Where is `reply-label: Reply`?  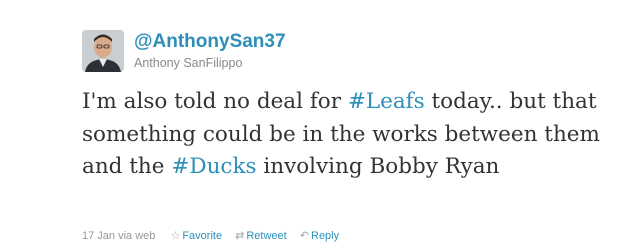
reply-label: Reply is located at coordinates (325, 236).